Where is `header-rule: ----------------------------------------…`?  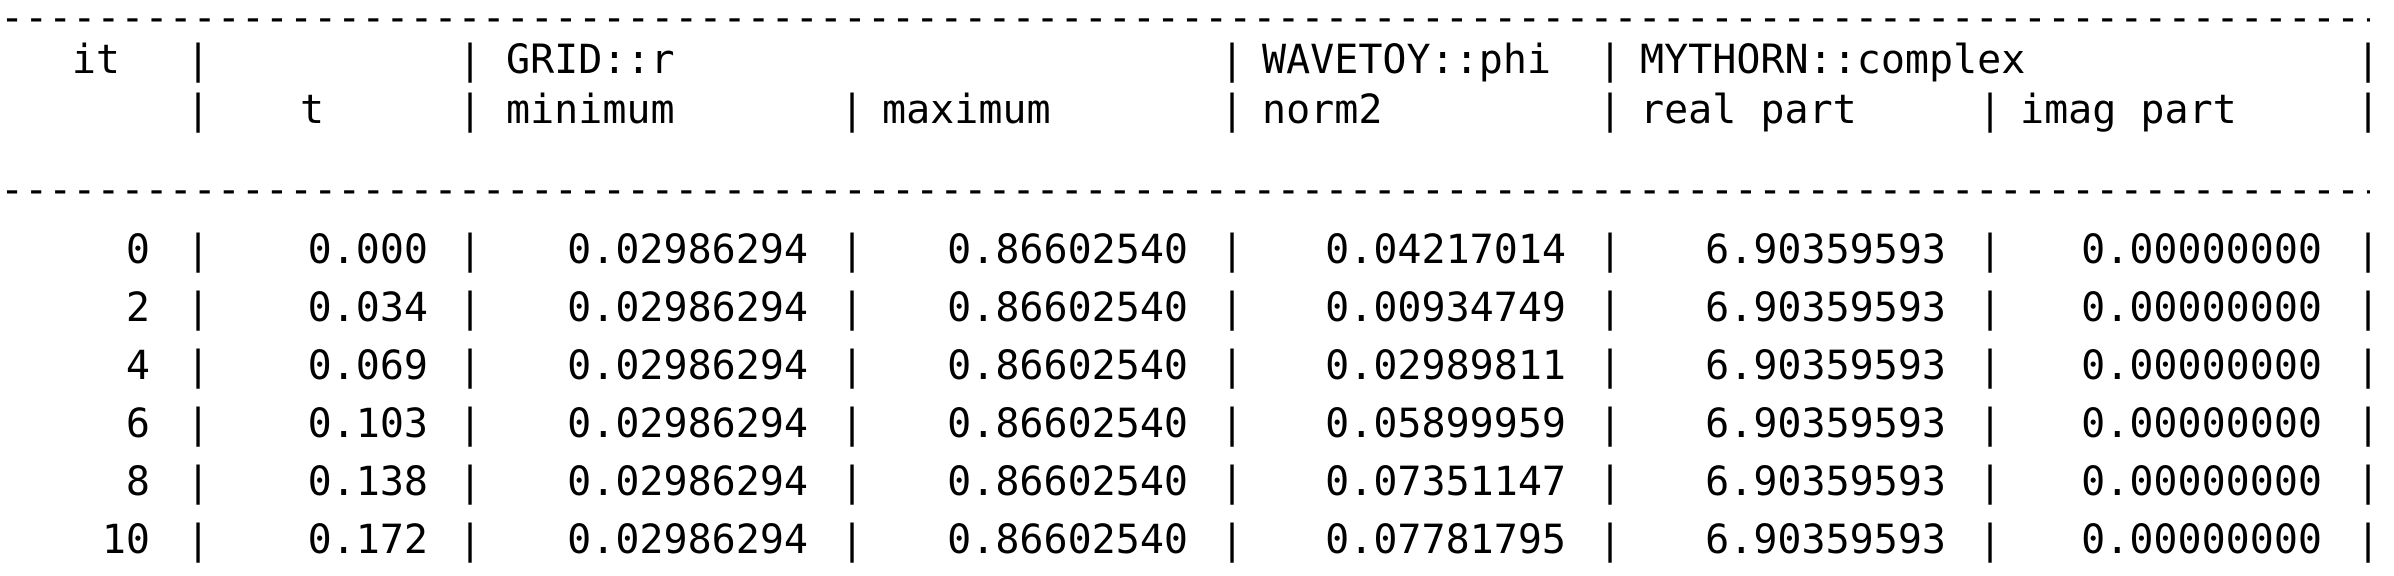 header-rule: ----------------------------------------… is located at coordinates (1185, 190).